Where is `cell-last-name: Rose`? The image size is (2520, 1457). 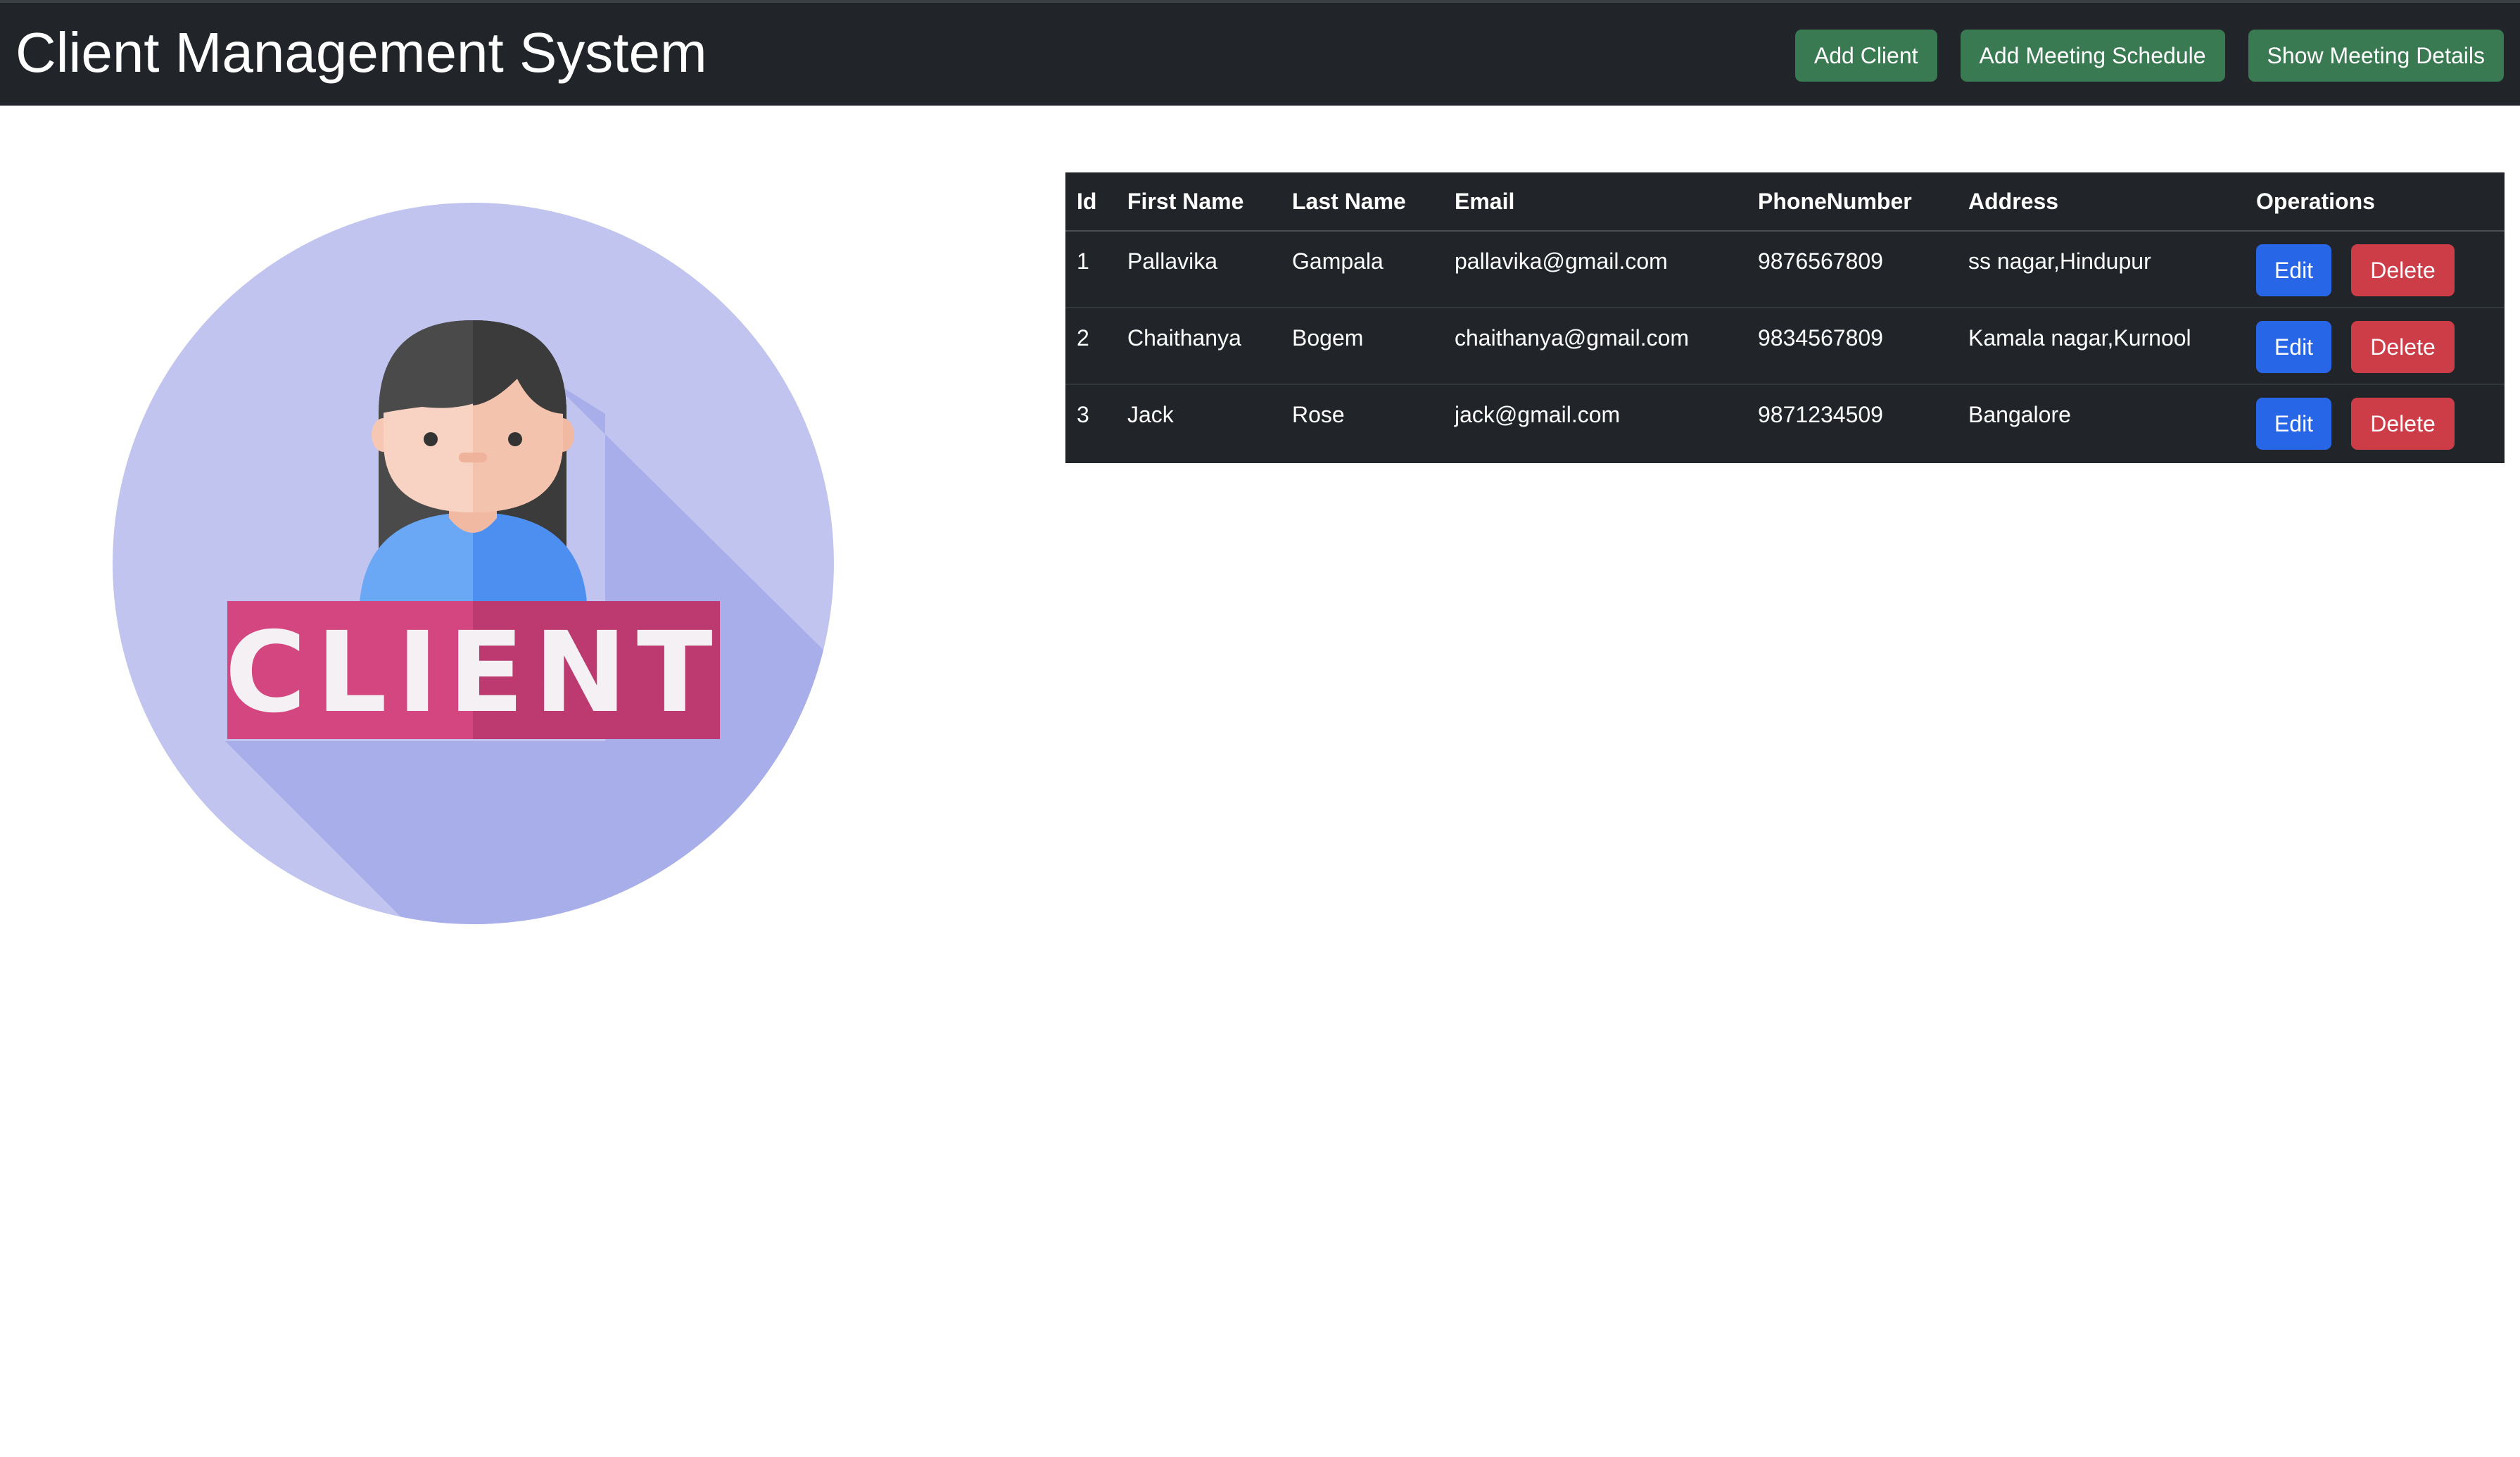 cell-last-name: Rose is located at coordinates (1318, 414).